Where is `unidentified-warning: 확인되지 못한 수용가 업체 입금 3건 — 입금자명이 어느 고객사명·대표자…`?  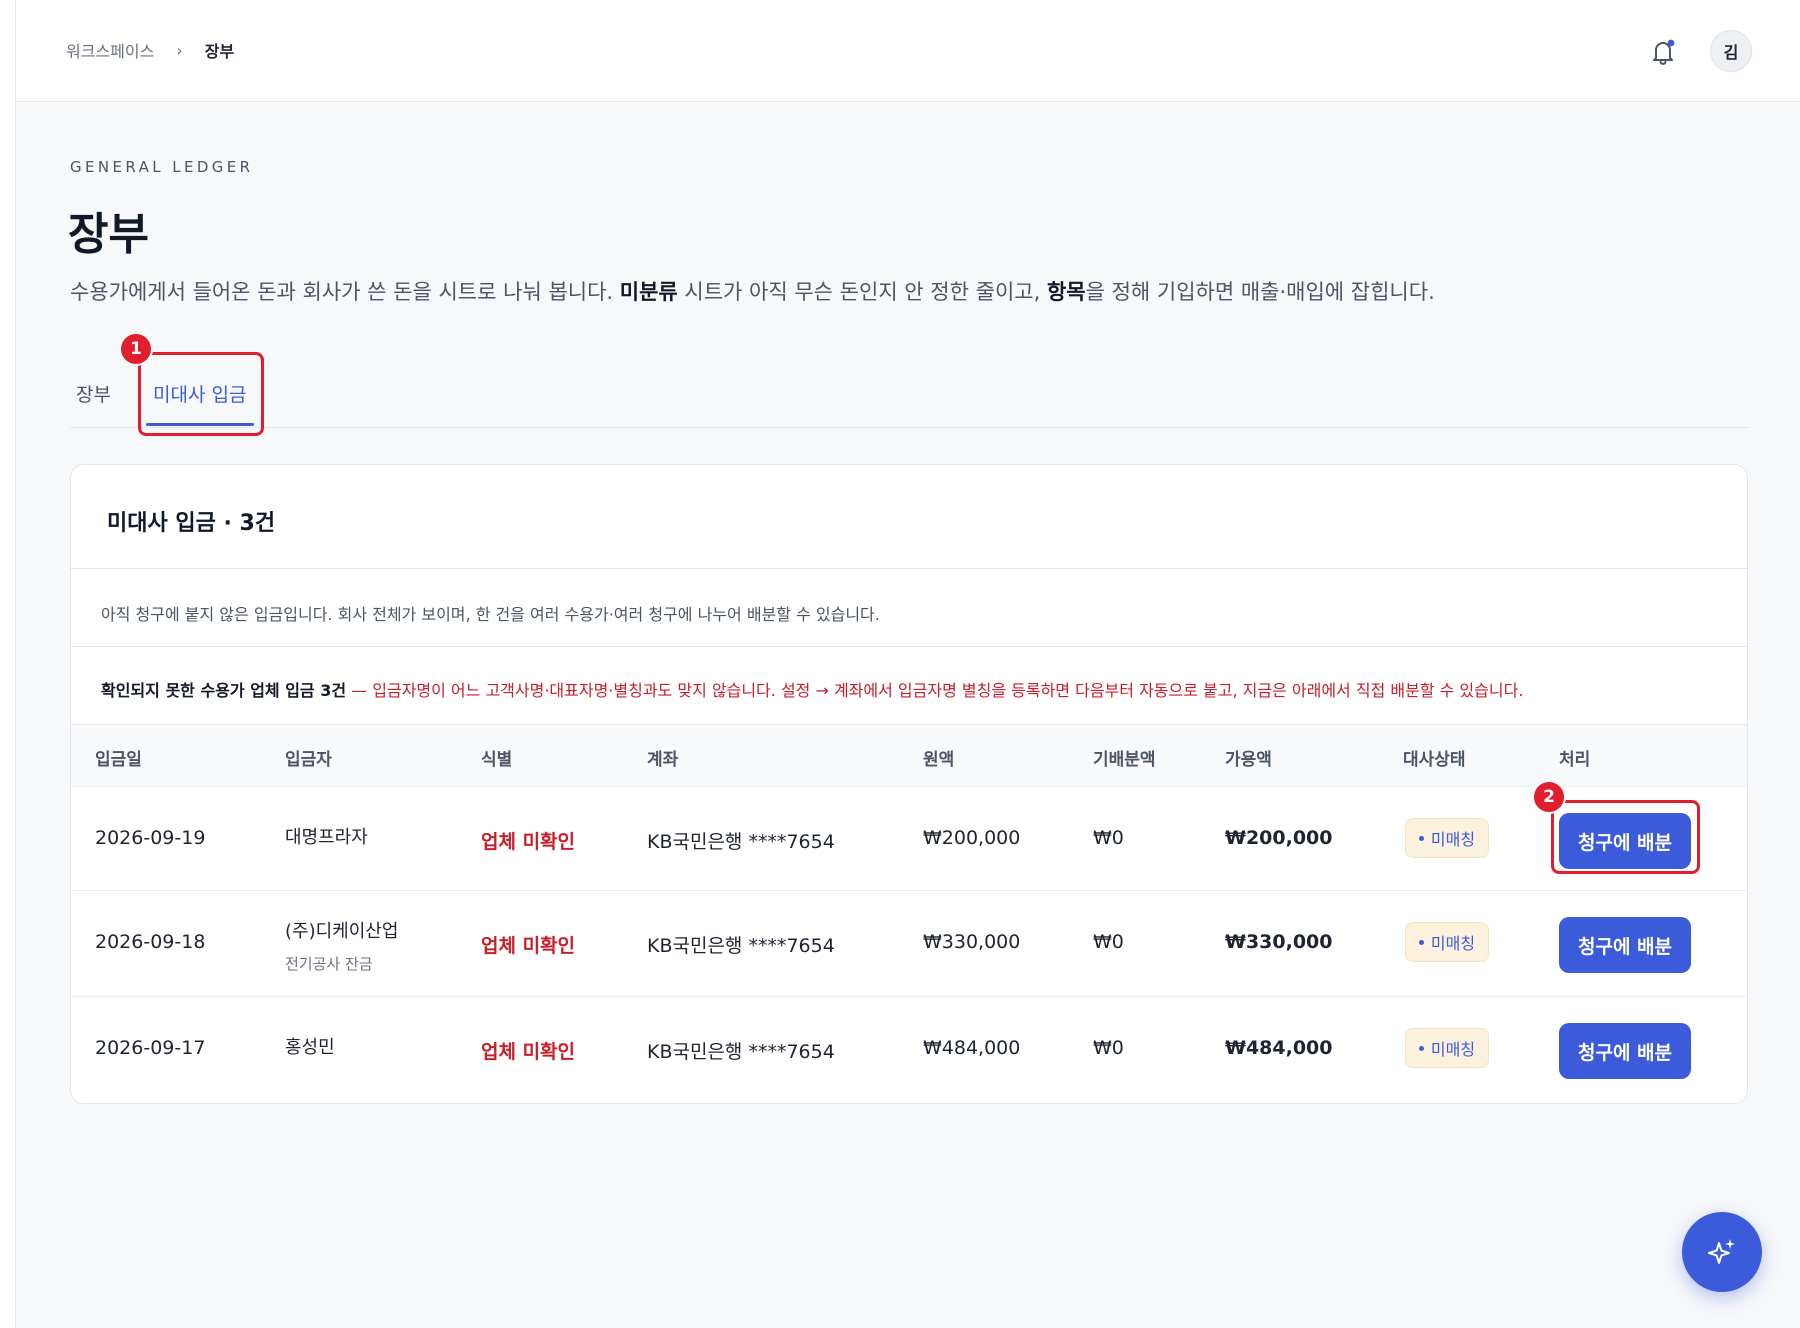 unidentified-warning: 확인되지 못한 수용가 업체 입금 3건 — 입금자명이 어느 고객사명·대표자… is located at coordinates (909, 686).